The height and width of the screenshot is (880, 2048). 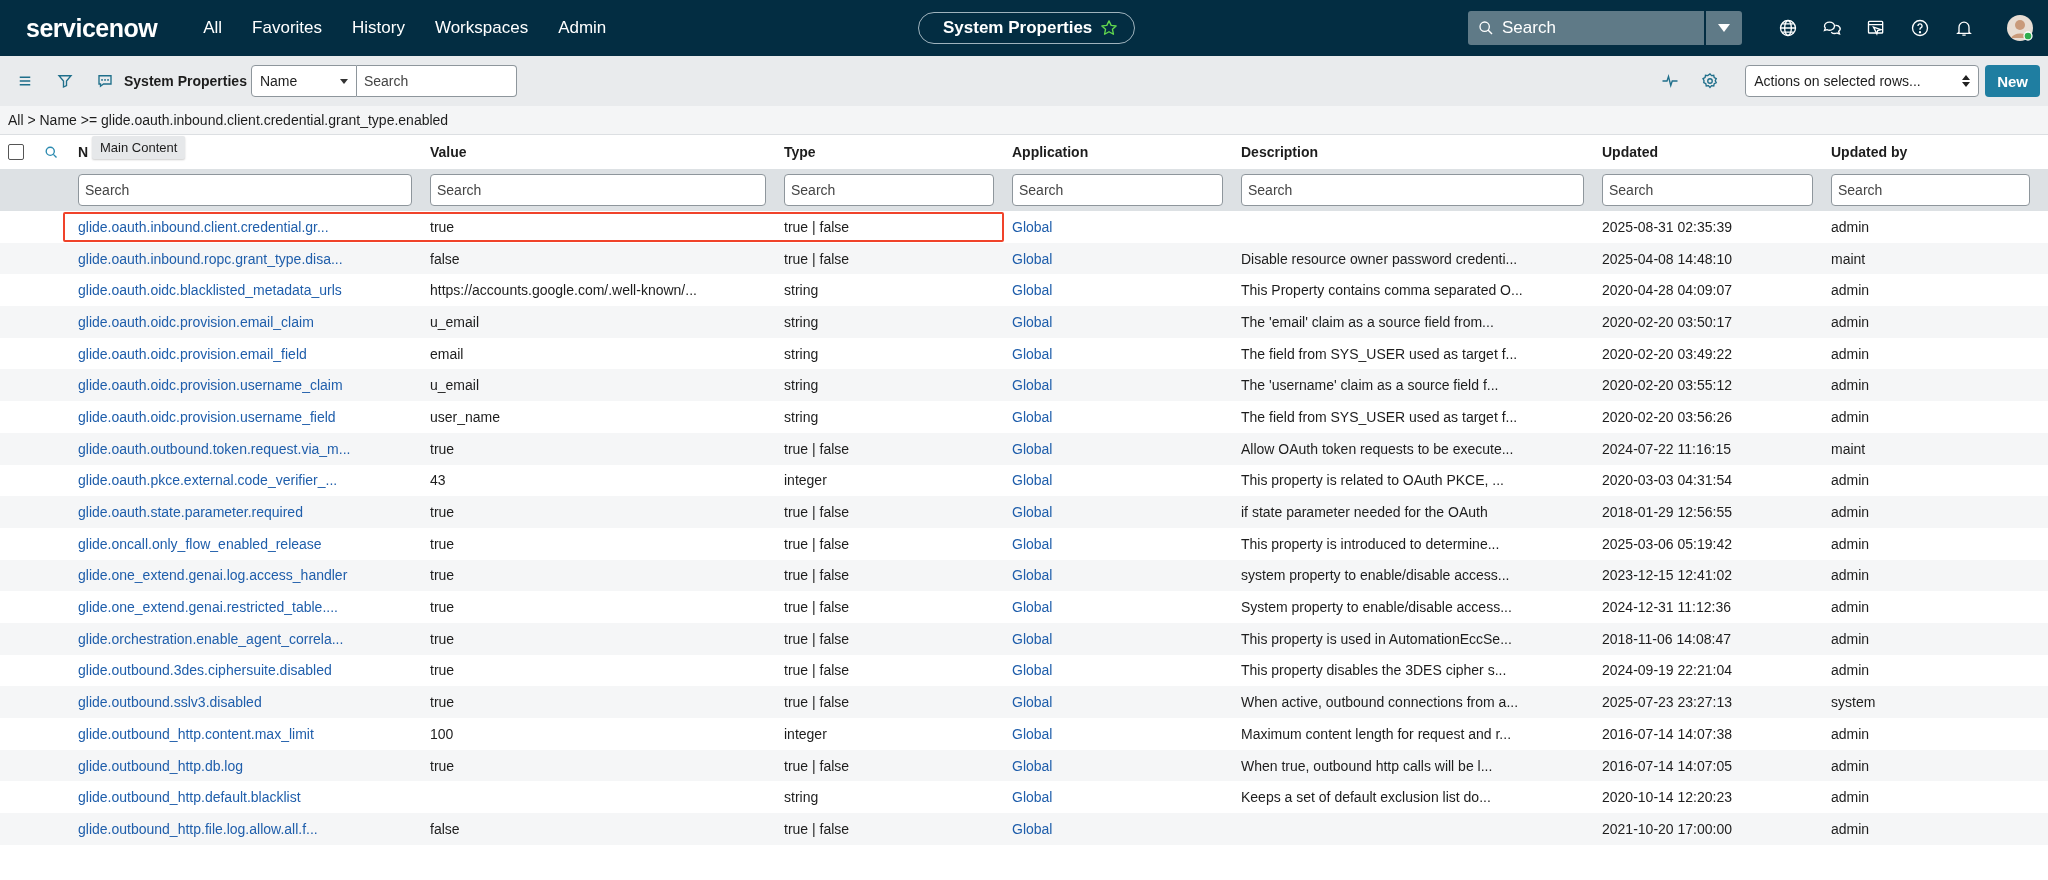 What do you see at coordinates (1724, 28) in the screenshot?
I see `search-scope-dropdown` at bounding box center [1724, 28].